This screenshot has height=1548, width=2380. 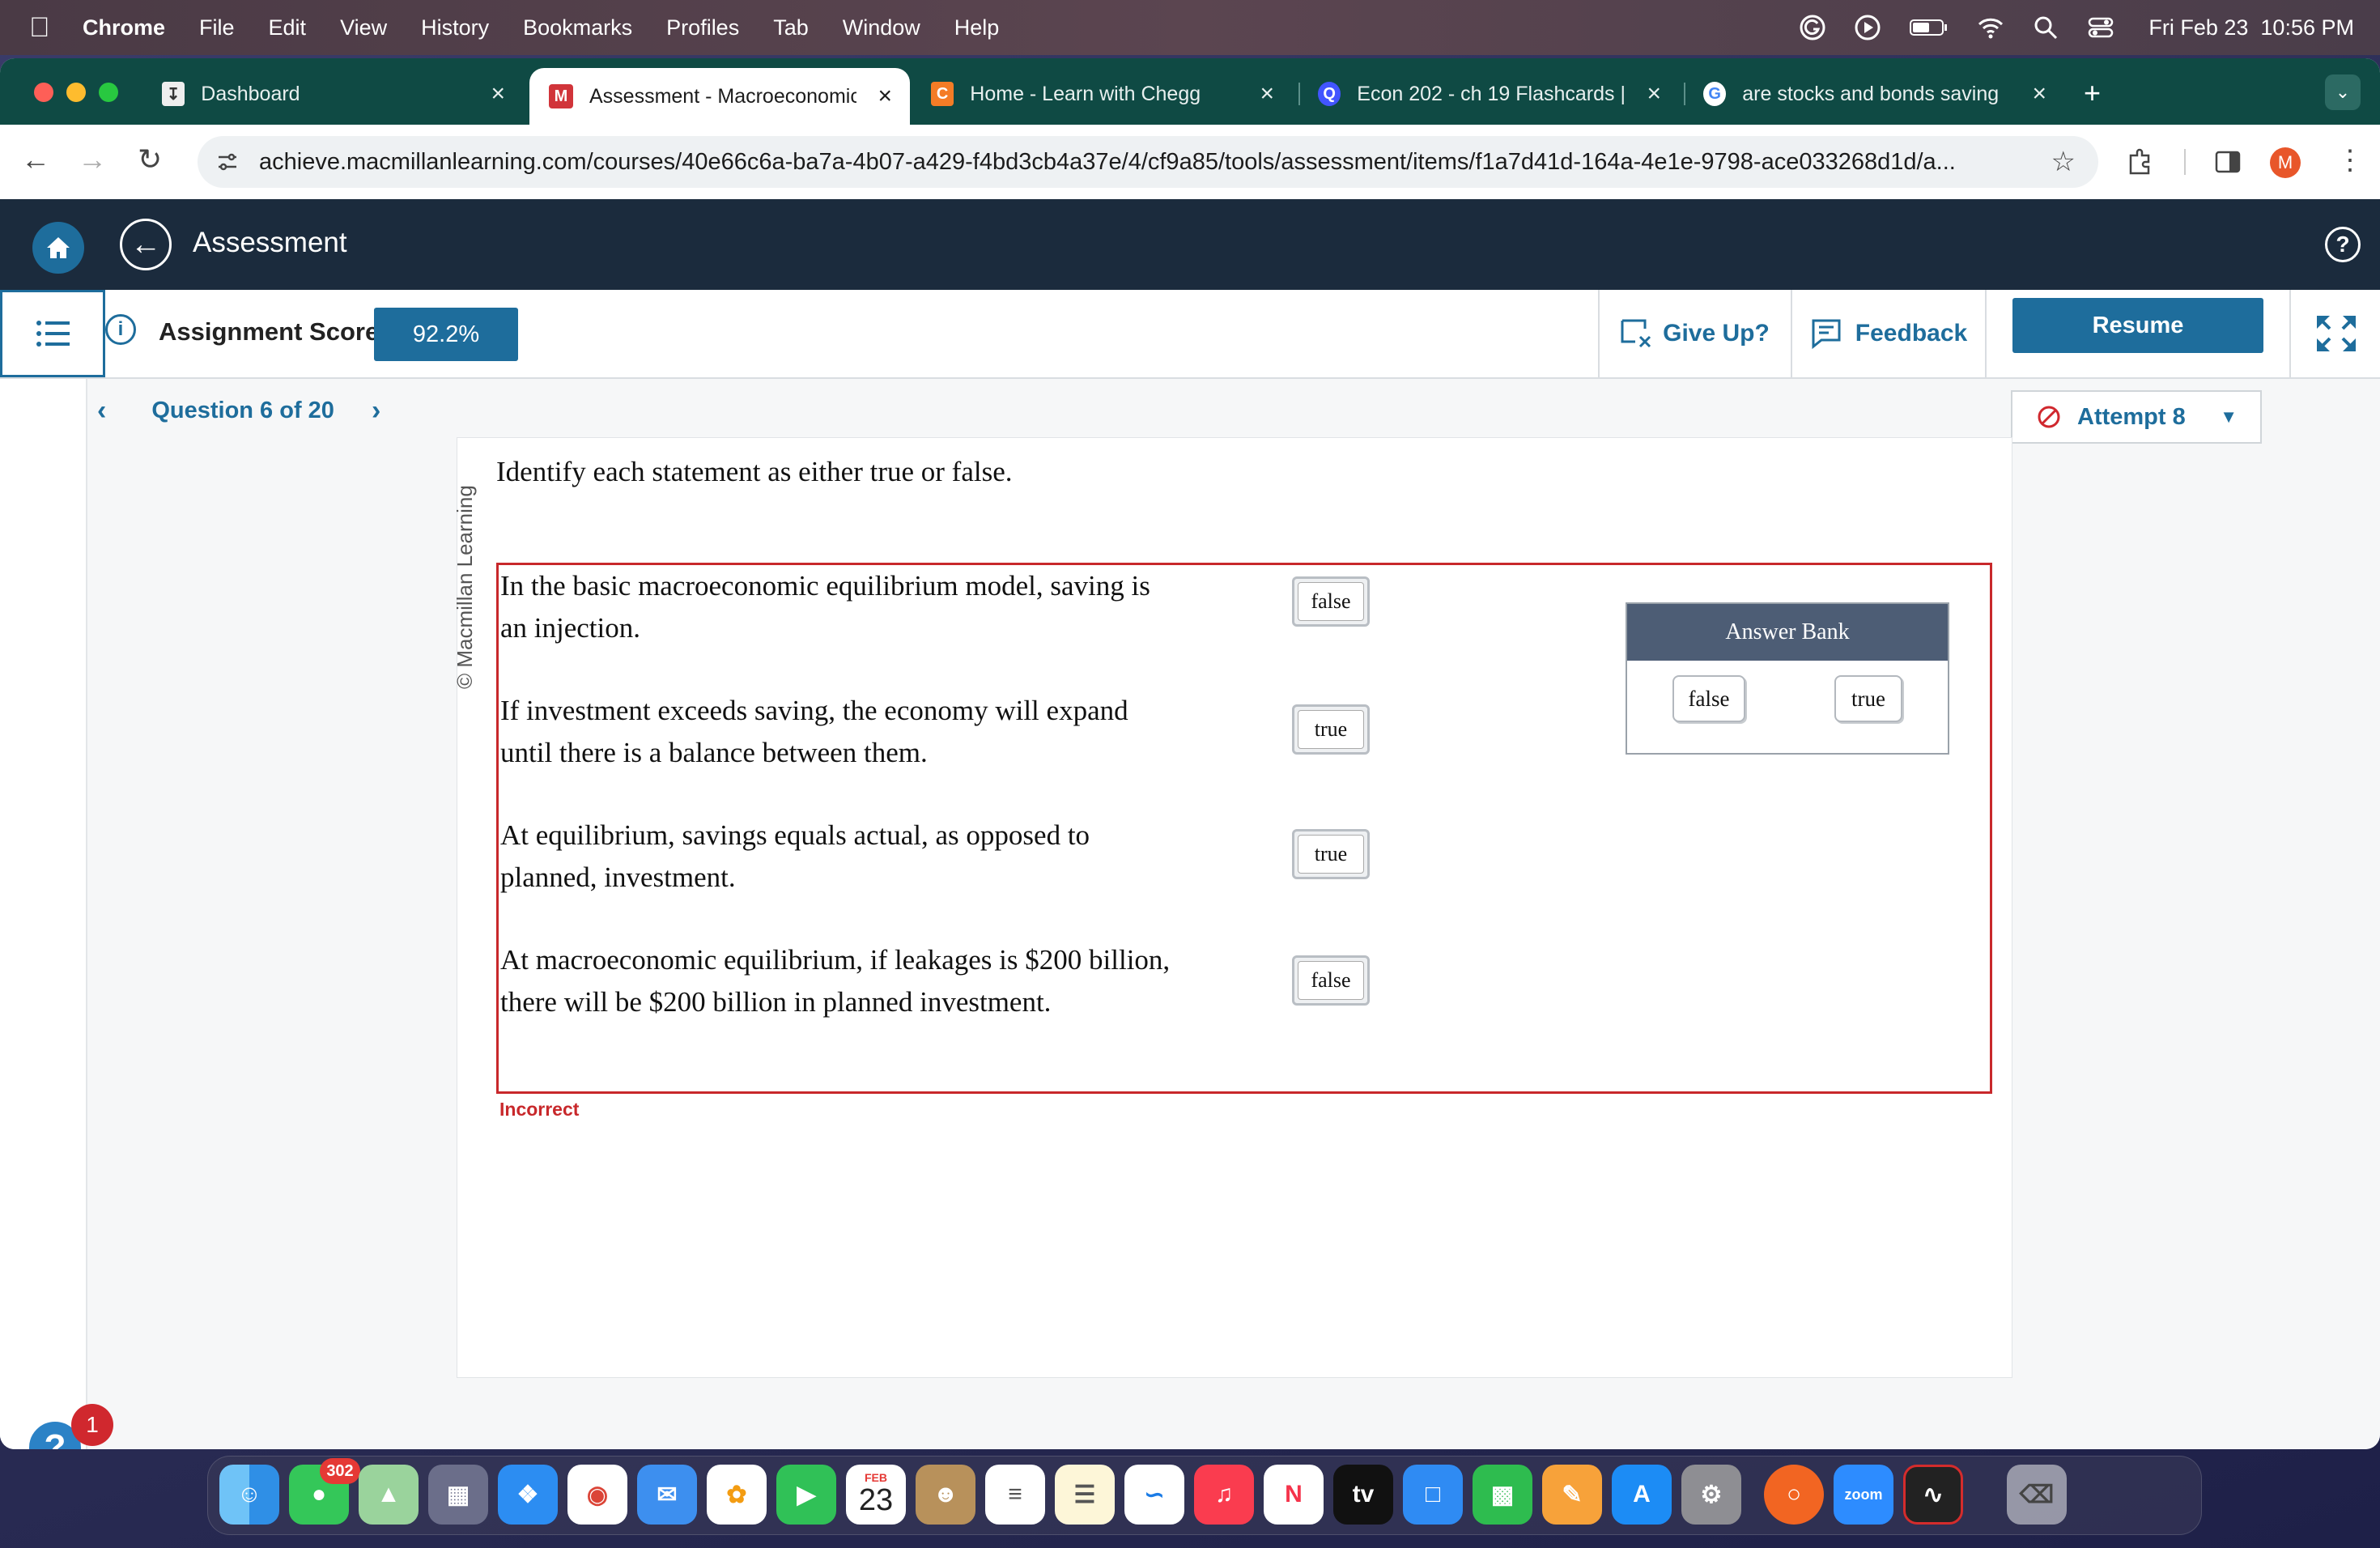 I want to click on profile-avatar: M, so click(x=2285, y=162).